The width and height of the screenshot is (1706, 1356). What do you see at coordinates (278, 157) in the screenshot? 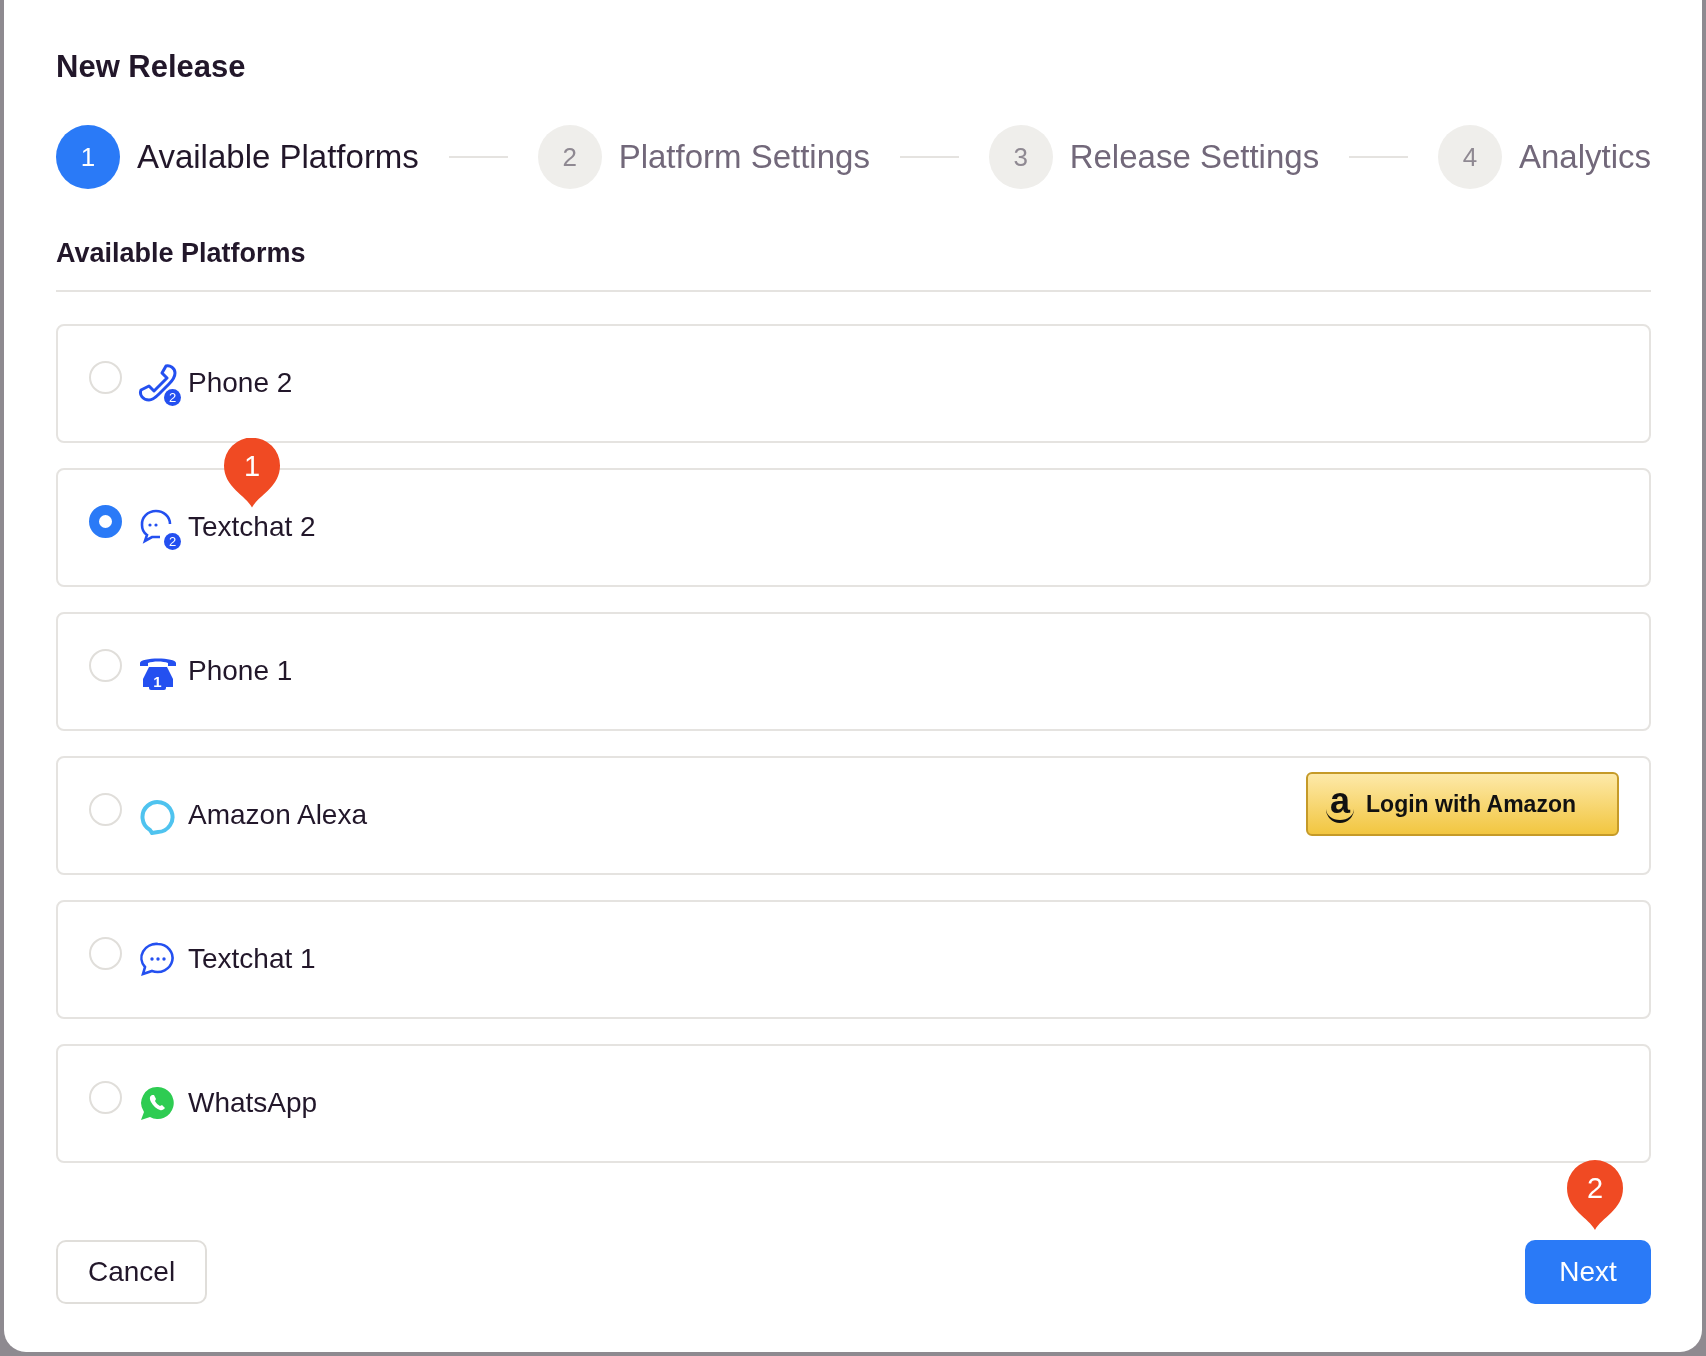
I see `step-label: Available Platforms` at bounding box center [278, 157].